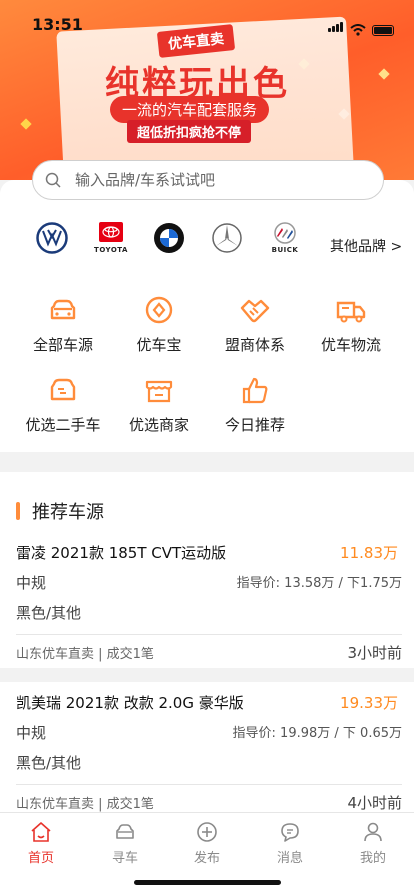 Image resolution: width=414 pixels, height=896 pixels. I want to click on mercedes-logo-icon, so click(227, 238).